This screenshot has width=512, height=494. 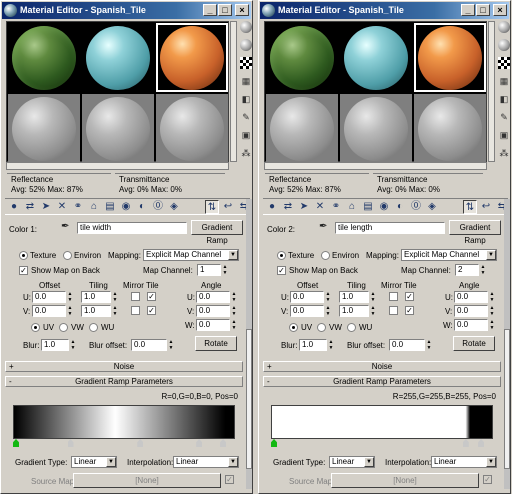 I want to click on v-offset-spinner: ▲ ▼, so click(x=328, y=311).